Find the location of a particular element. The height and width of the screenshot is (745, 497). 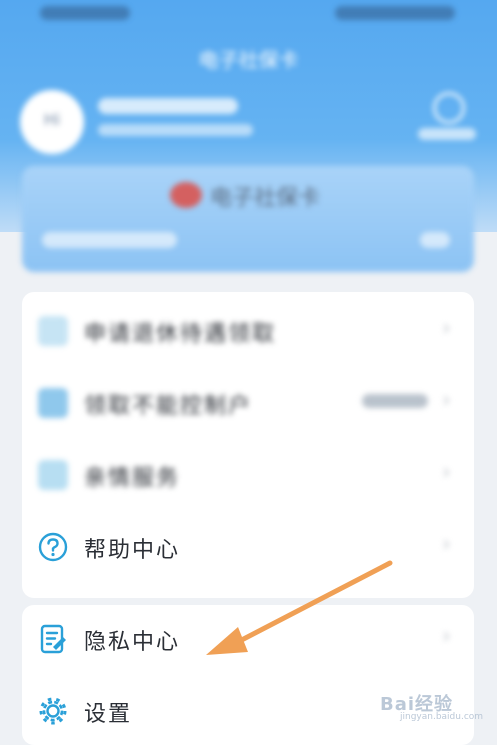

watermark-subtext: jingyan.baidu.com is located at coordinates (442, 717).